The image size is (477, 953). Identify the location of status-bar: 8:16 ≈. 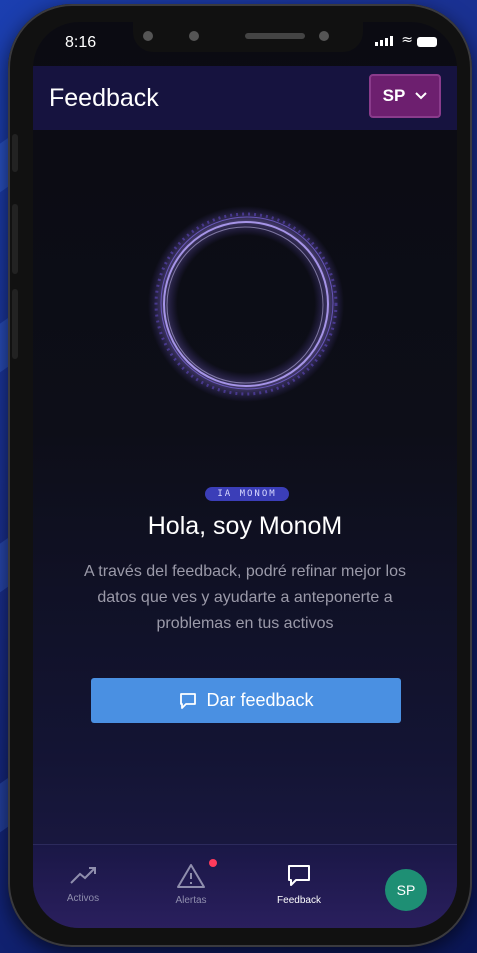
(245, 44).